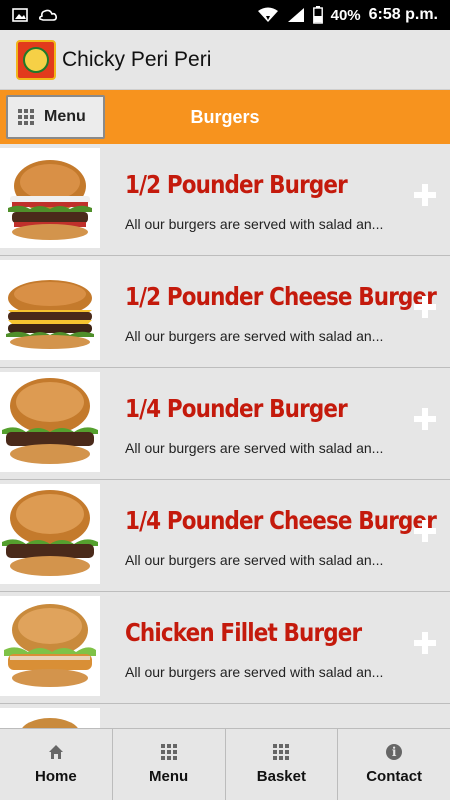 This screenshot has height=800, width=450. What do you see at coordinates (225, 716) in the screenshot?
I see `list-item` at bounding box center [225, 716].